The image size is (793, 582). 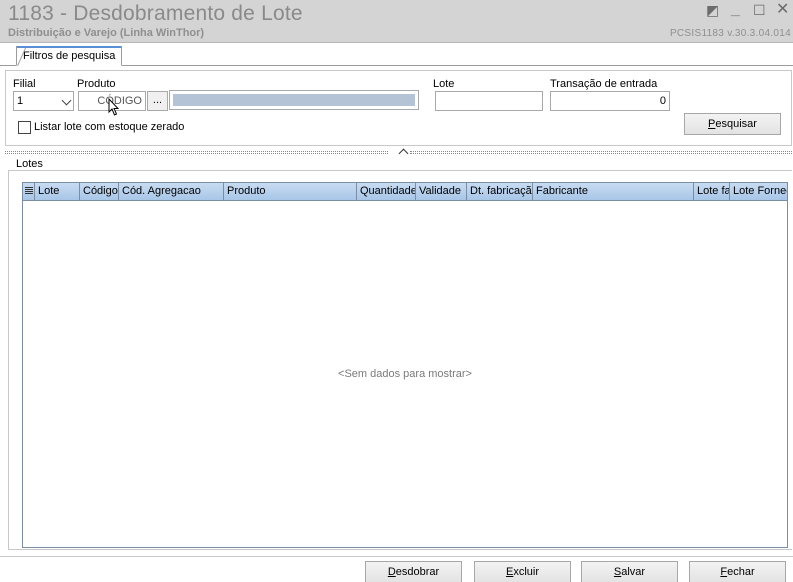 What do you see at coordinates (526, 572) in the screenshot?
I see `excluir-label: xcluir` at bounding box center [526, 572].